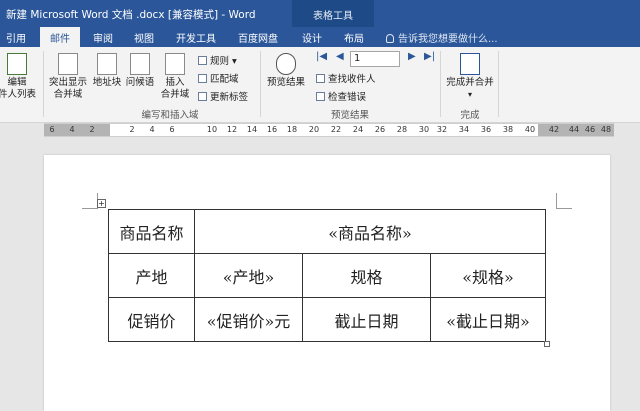 This screenshot has width=640, height=411. I want to click on find-recipient-button: 查找收件人, so click(346, 78).